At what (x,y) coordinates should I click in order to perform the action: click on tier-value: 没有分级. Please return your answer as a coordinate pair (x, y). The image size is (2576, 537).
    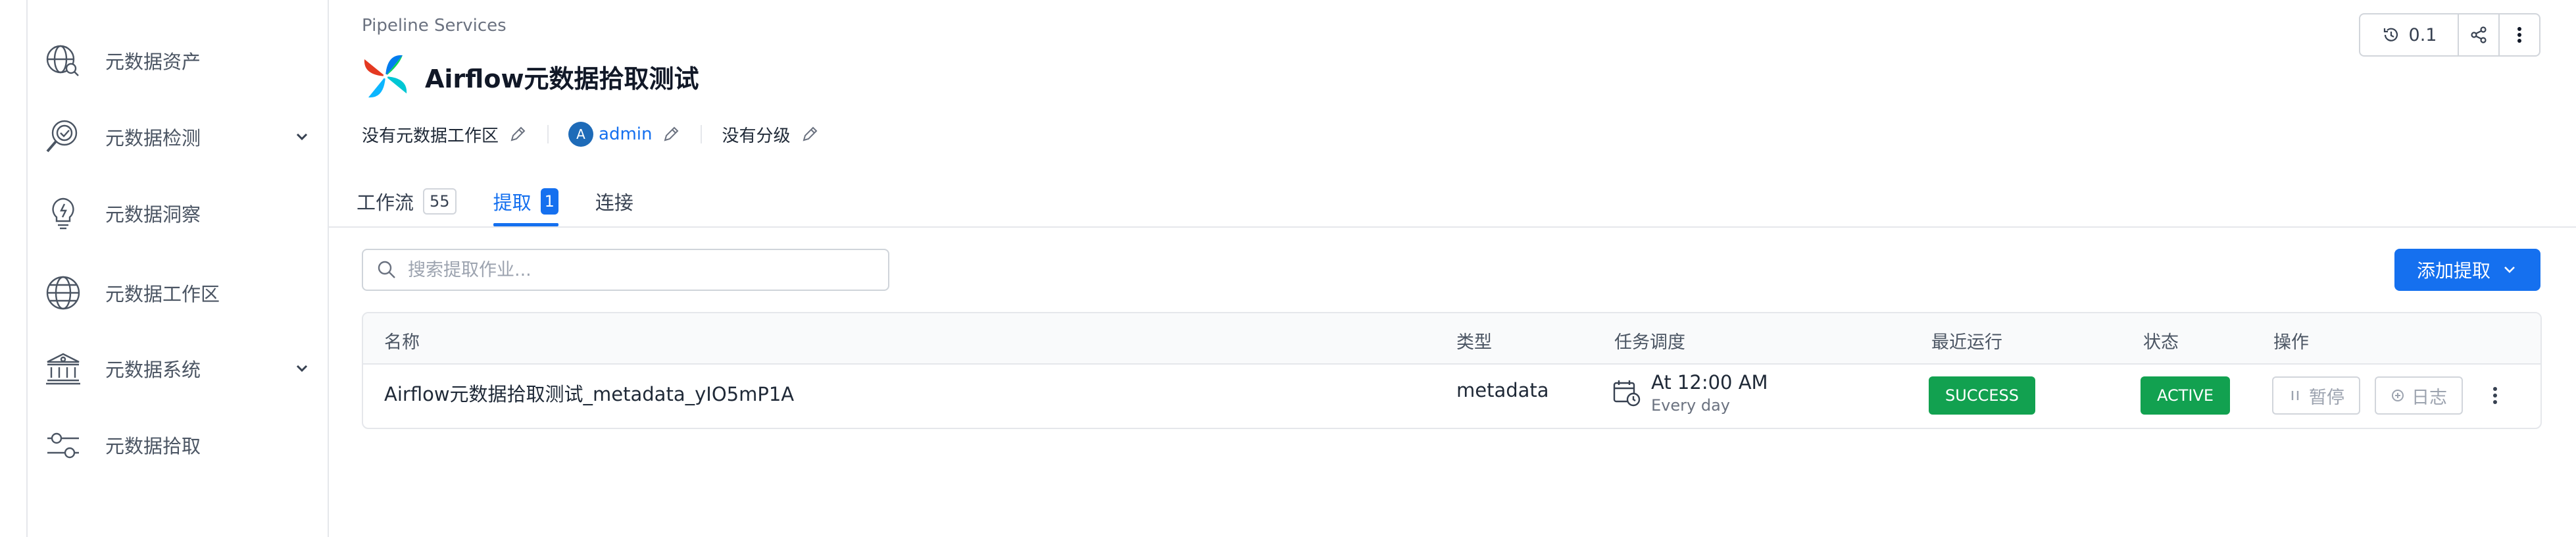
    Looking at the image, I should click on (756, 136).